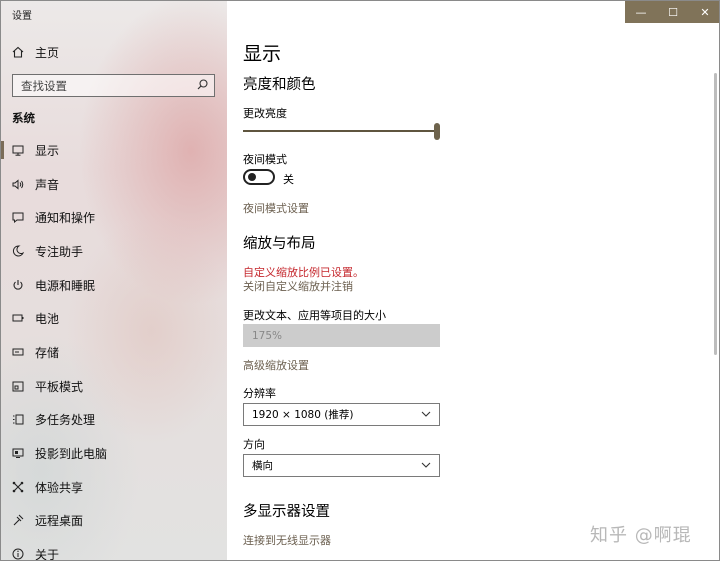 The width and height of the screenshot is (720, 561). I want to click on sidebar-item-label: 主页, so click(47, 52).